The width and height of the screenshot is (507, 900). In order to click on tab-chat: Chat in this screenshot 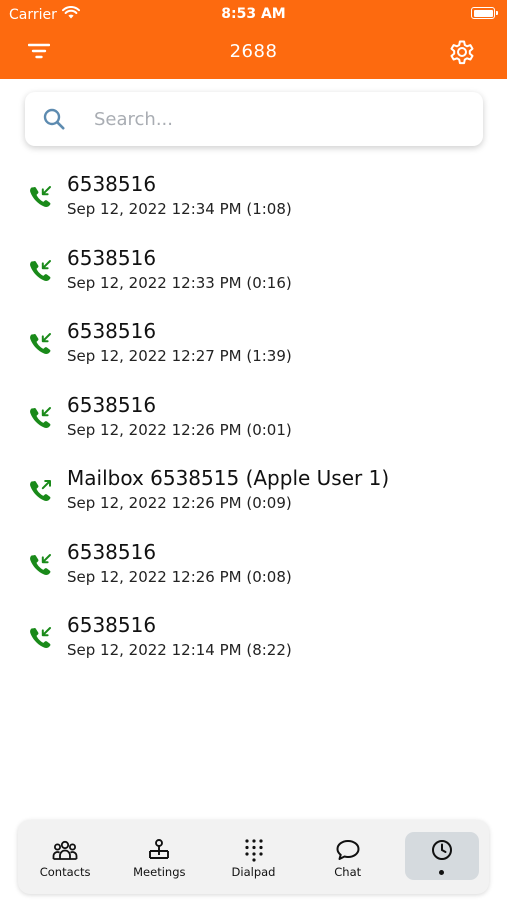, I will do `click(348, 857)`.